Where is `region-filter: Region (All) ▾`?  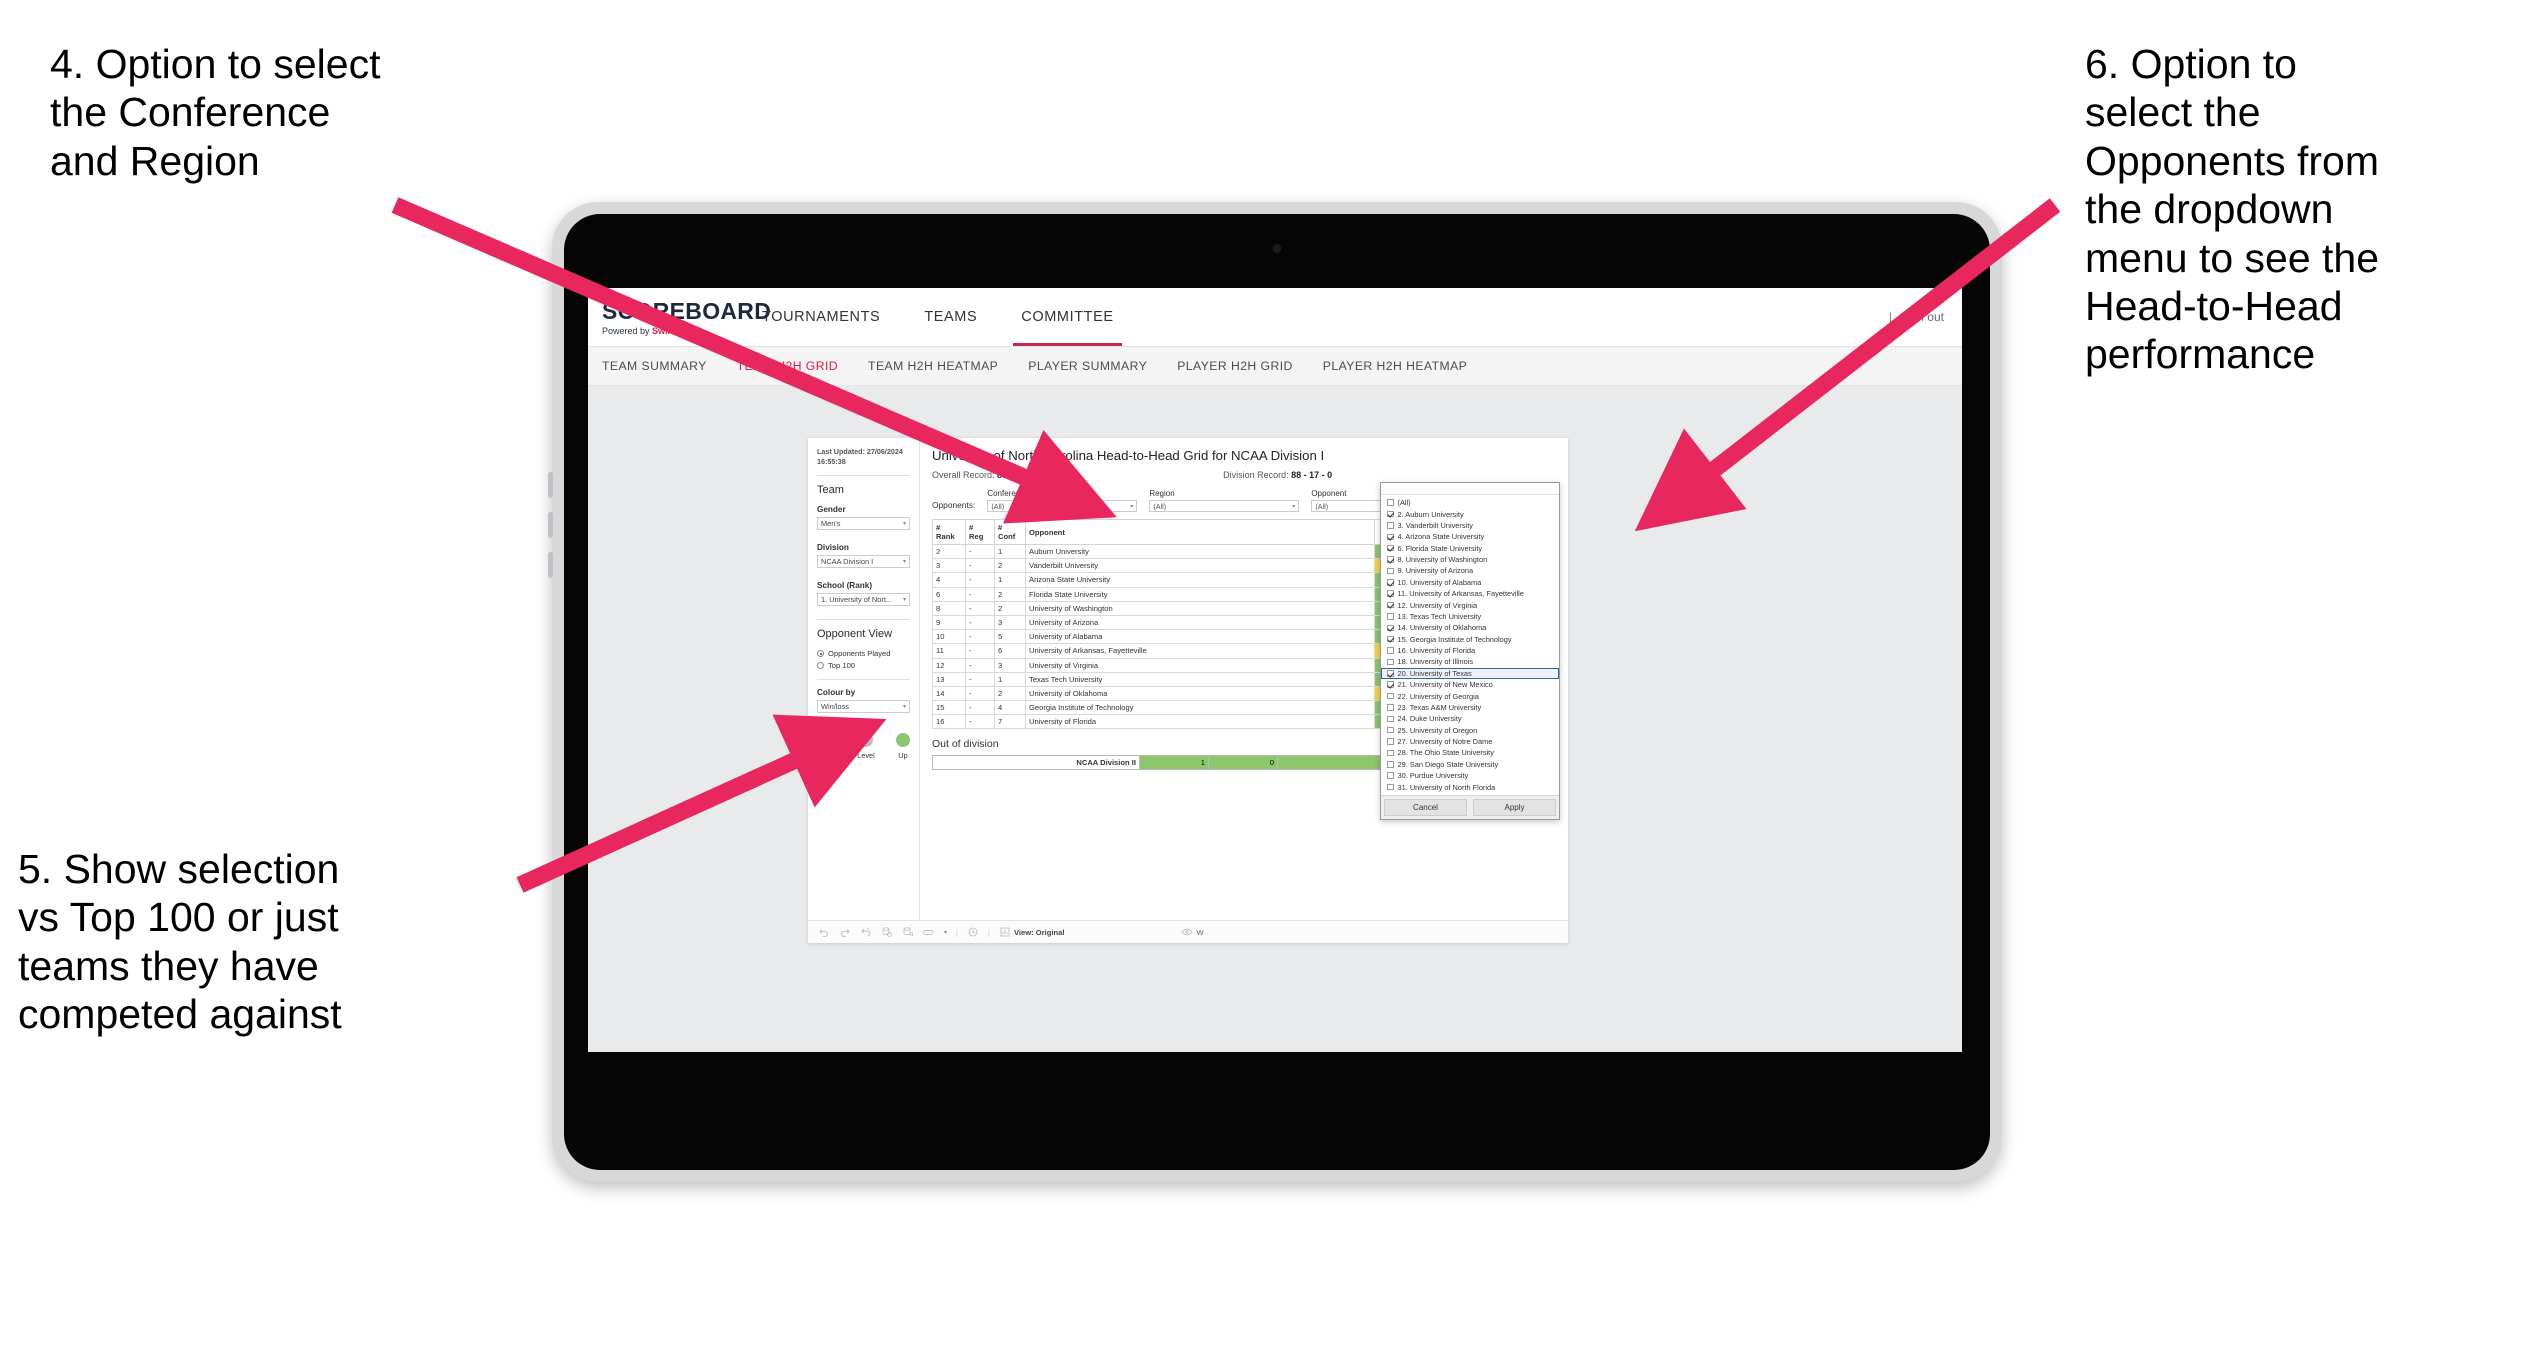 region-filter: Region (All) ▾ is located at coordinates (1224, 500).